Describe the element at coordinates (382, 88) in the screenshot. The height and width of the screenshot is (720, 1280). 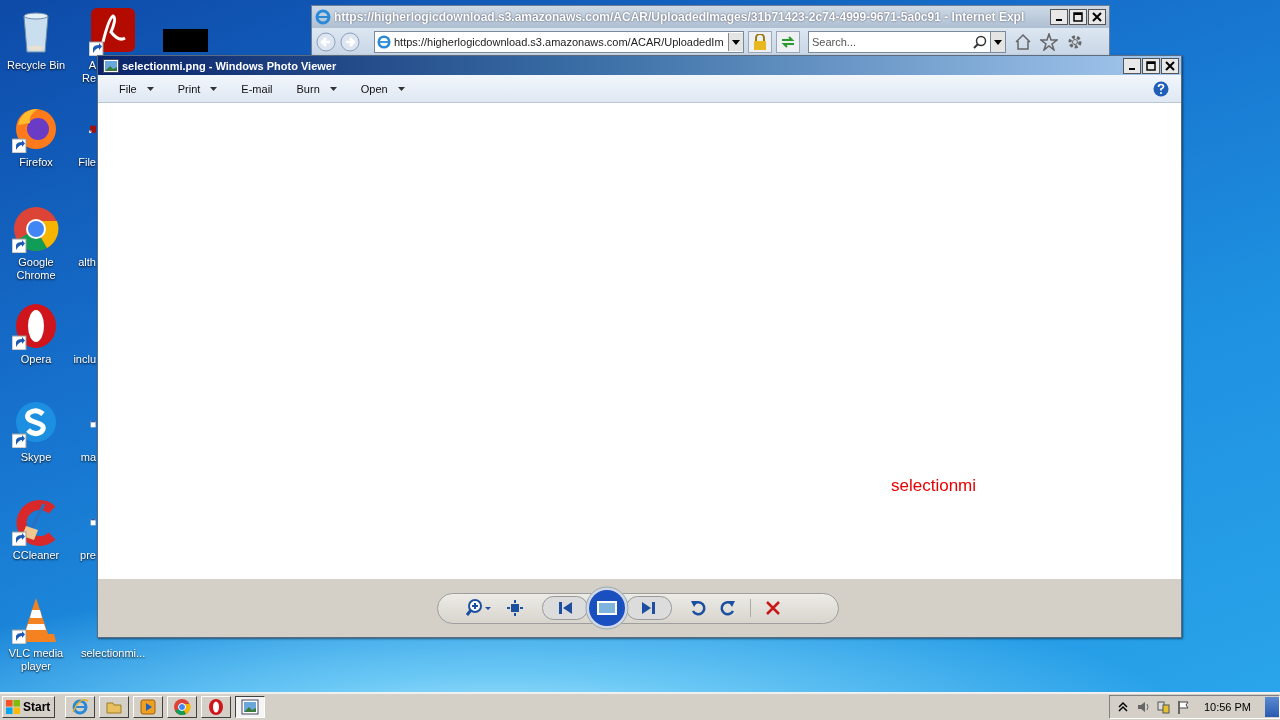
I see `menu-item: Open` at that location.